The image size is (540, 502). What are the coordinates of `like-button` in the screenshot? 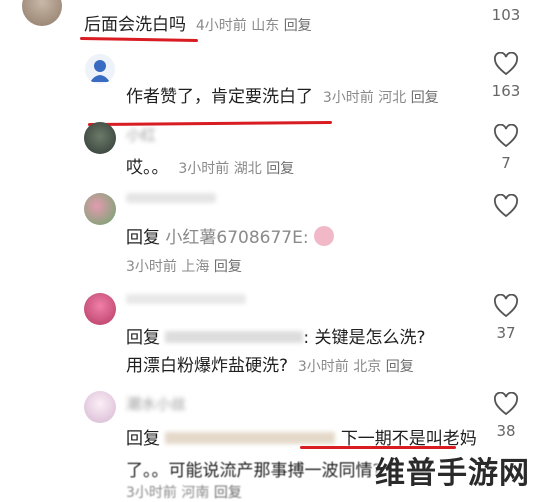 It's located at (506, 206).